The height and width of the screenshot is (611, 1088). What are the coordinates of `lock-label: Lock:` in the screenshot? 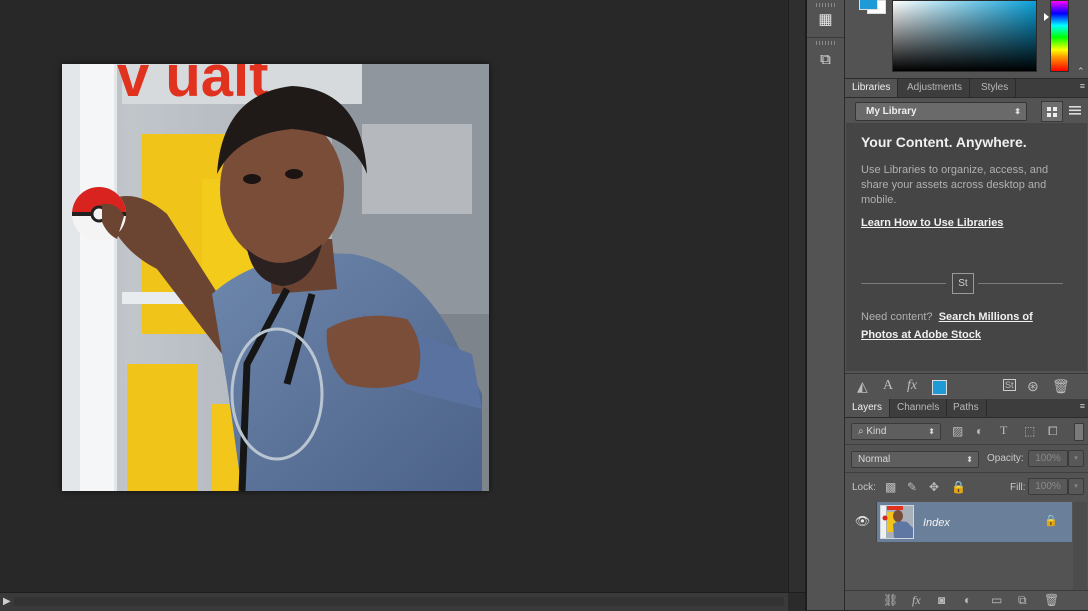 It's located at (864, 487).